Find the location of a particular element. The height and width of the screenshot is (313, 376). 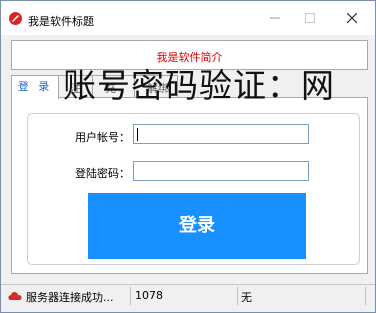

close-icon is located at coordinates (352, 18).